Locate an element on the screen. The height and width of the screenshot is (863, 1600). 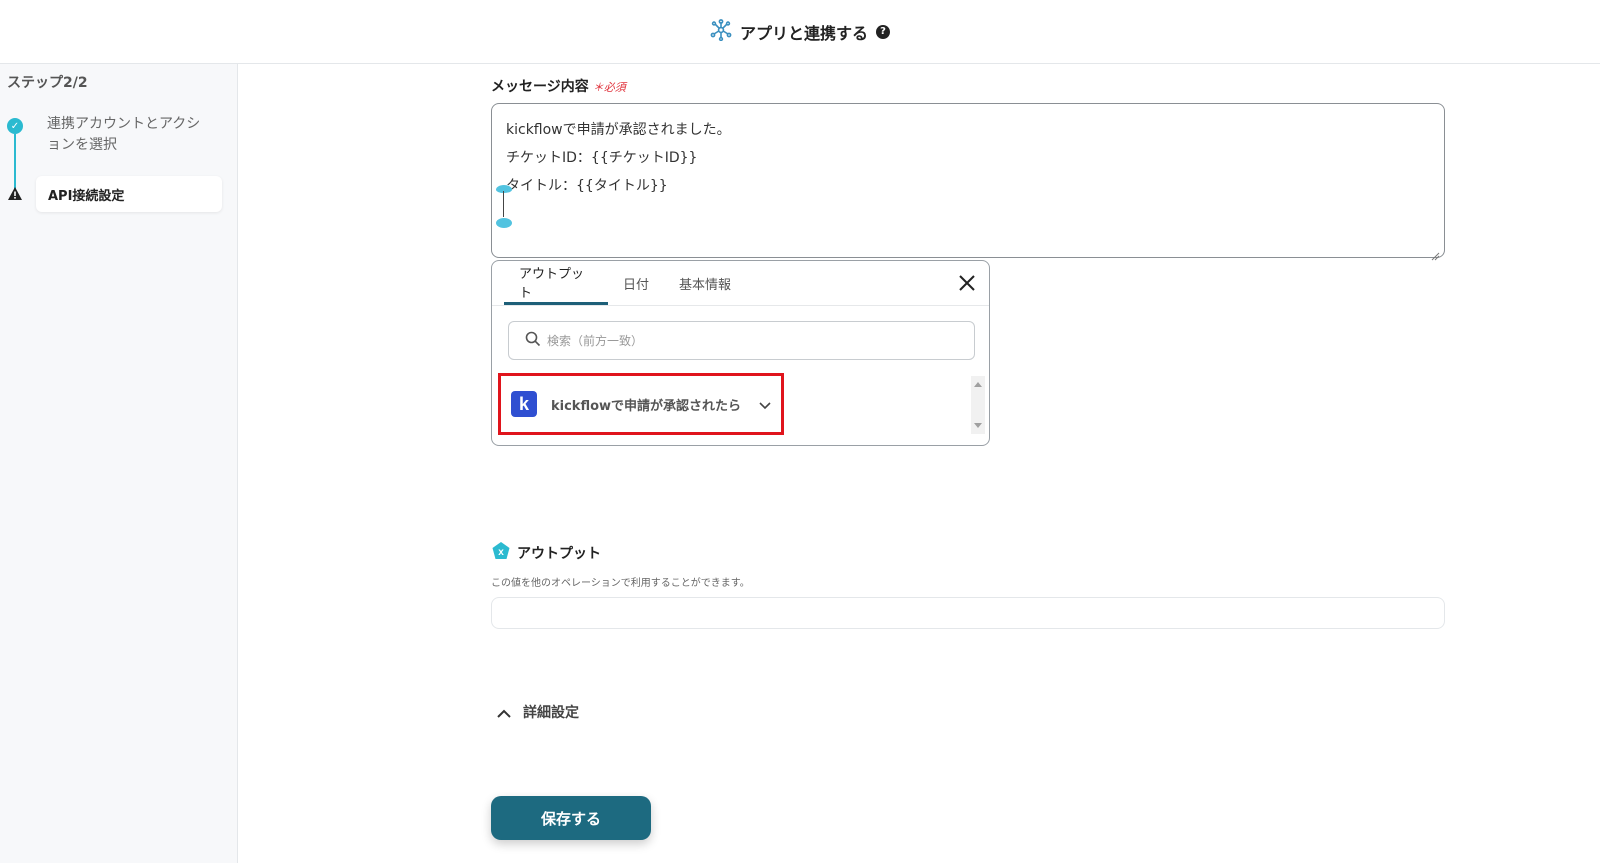
advanced-settings-toggle: 詳細設定 is located at coordinates (538, 712).